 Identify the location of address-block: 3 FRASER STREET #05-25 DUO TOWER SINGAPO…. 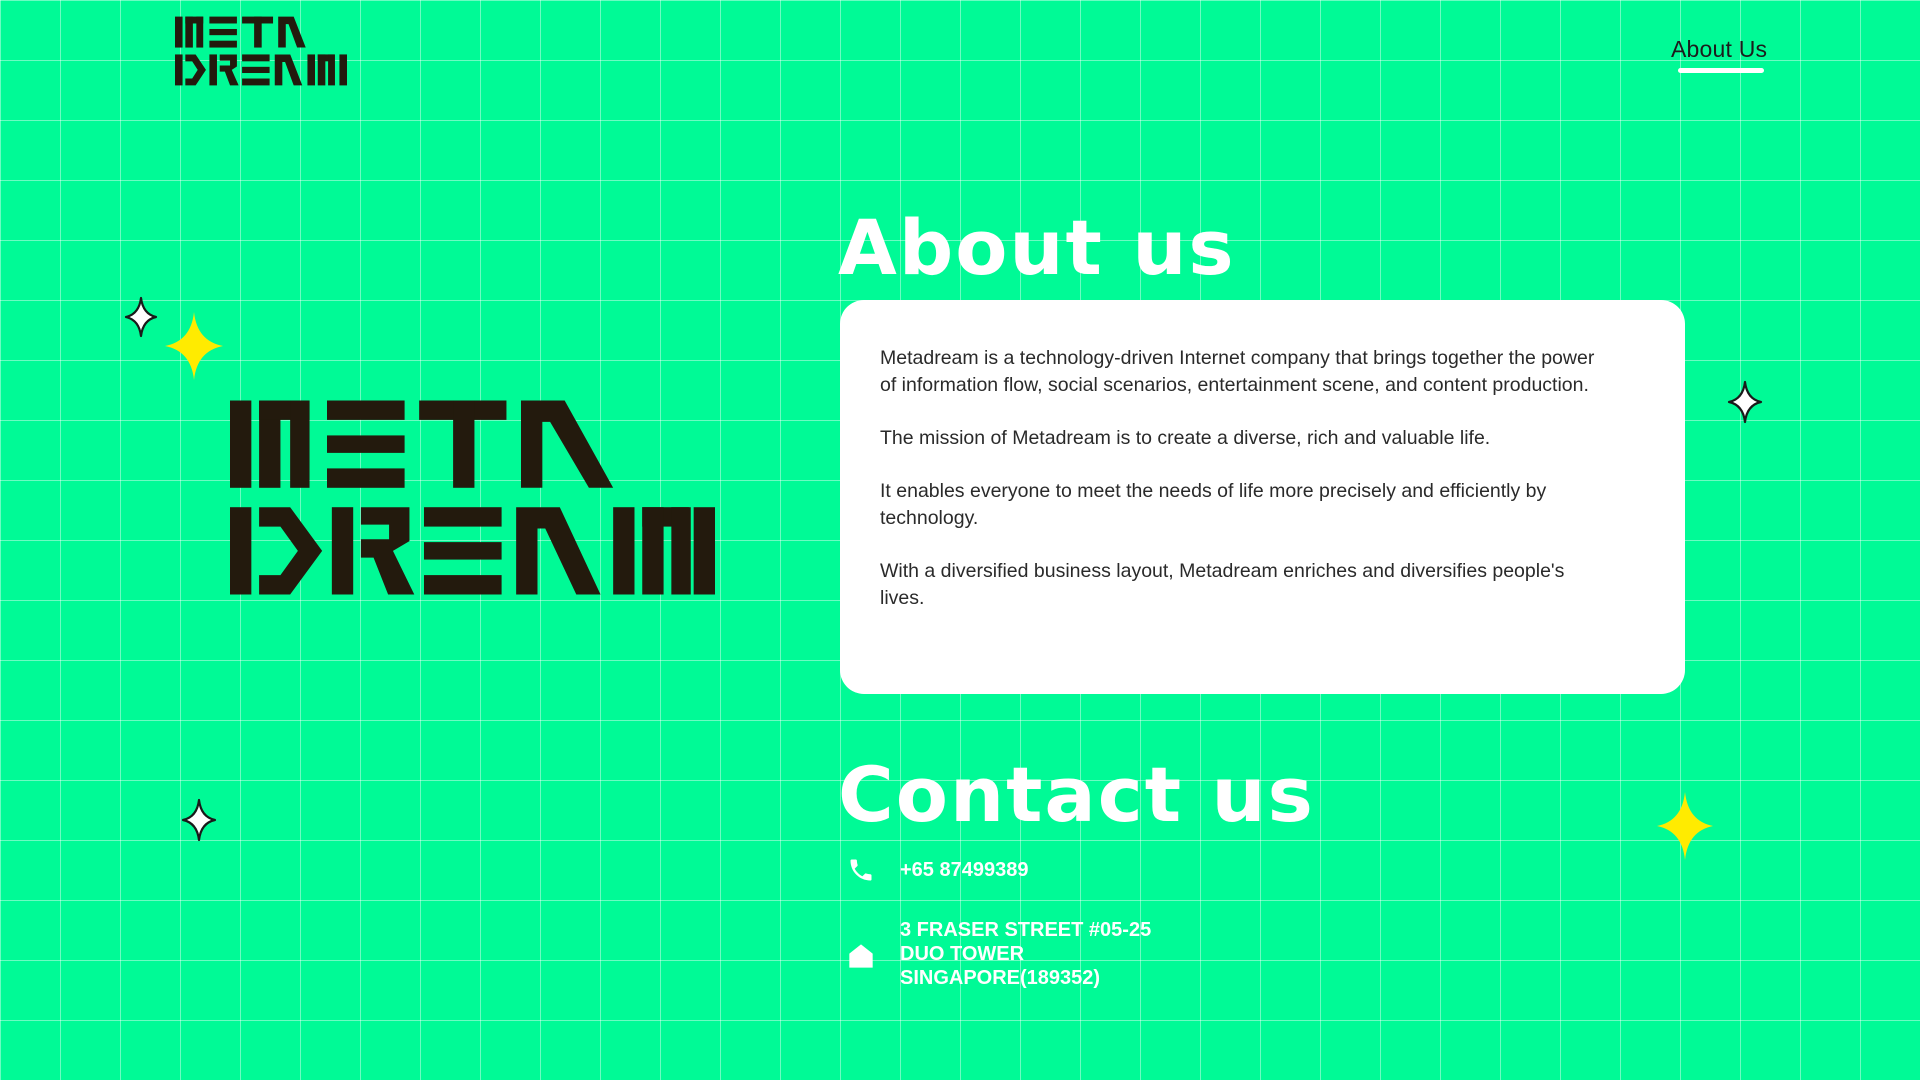
(1025, 954).